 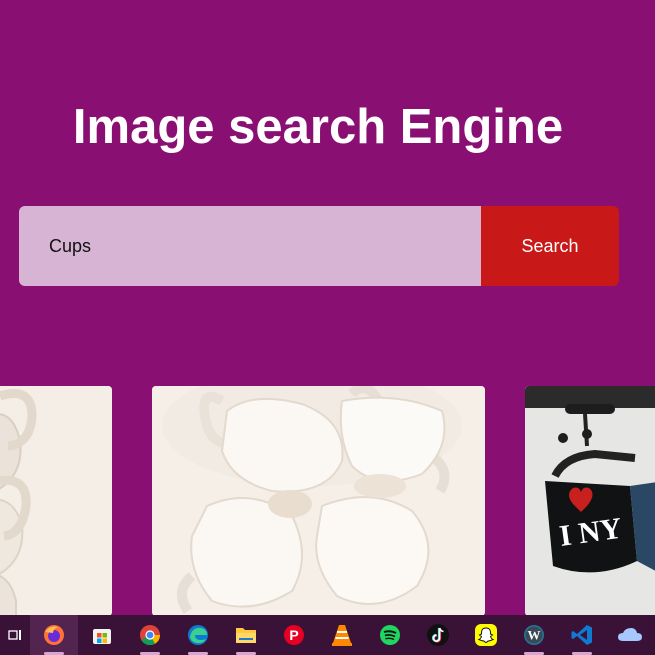 I want to click on taskbar: P W, so click(x=327, y=635).